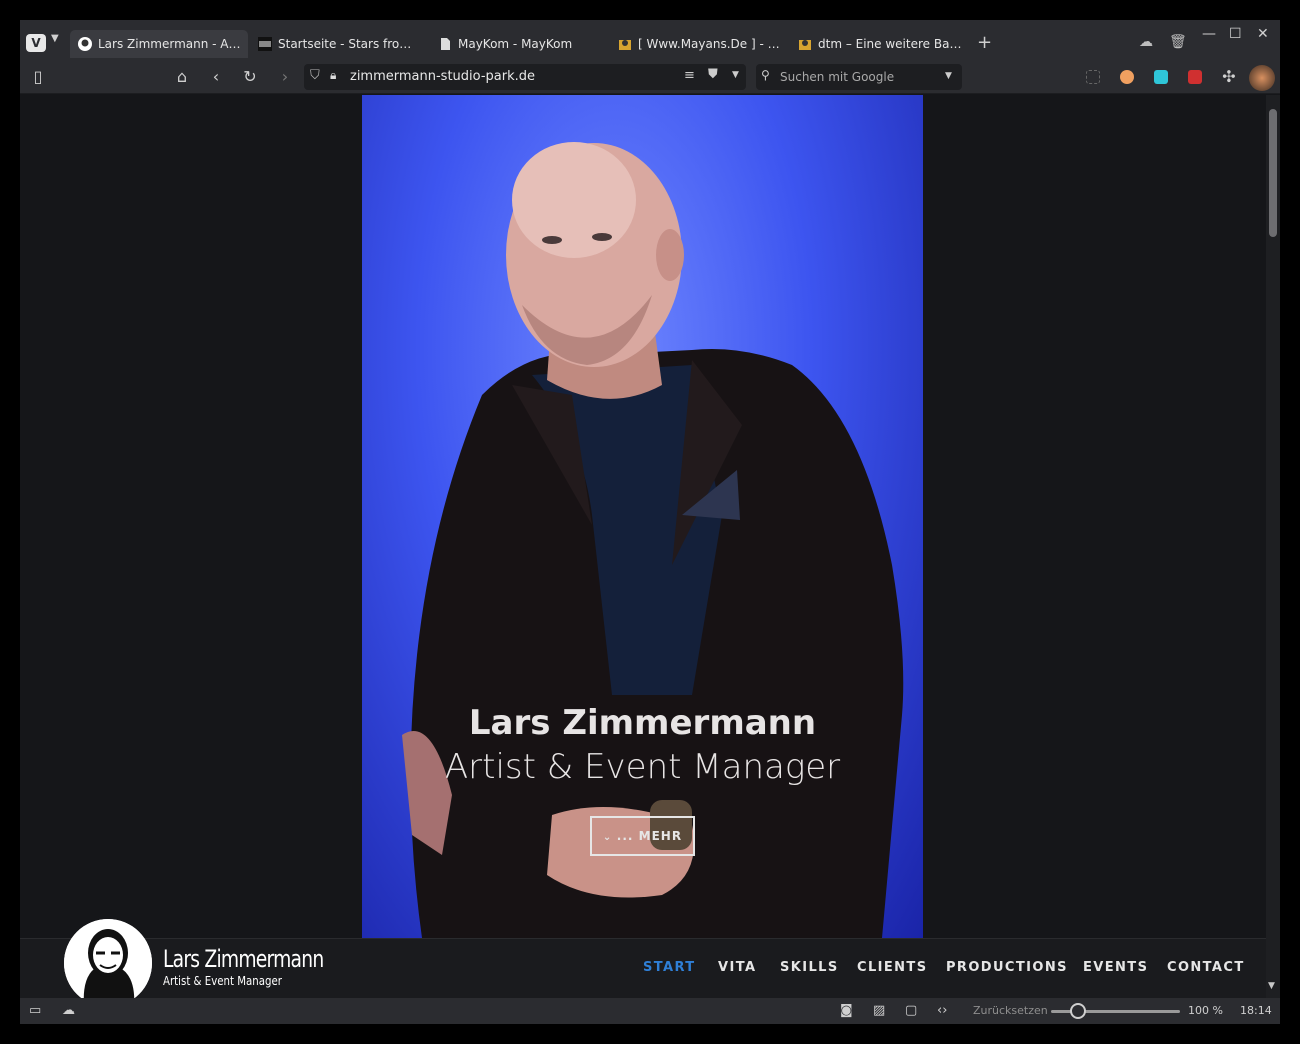 Image resolution: width=1300 pixels, height=1044 pixels. Describe the element at coordinates (846, 1010) in the screenshot. I see `camera-icon: ◙` at that location.